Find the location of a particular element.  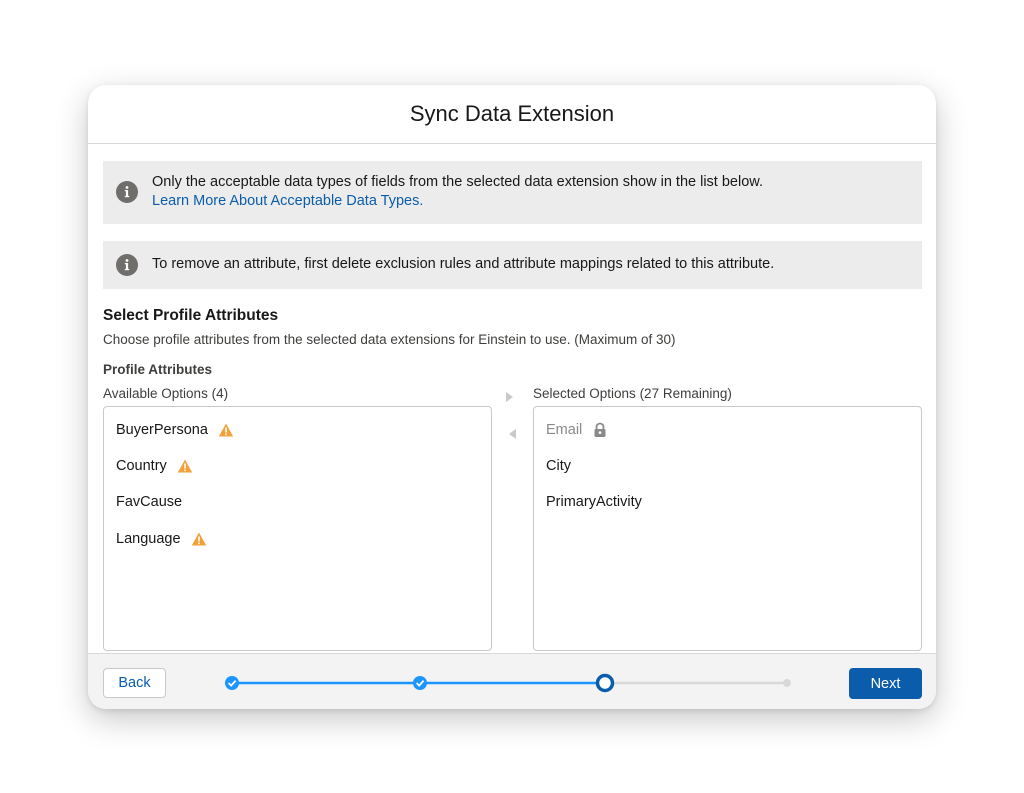

modal-footer: Back Next is located at coordinates (512, 681).